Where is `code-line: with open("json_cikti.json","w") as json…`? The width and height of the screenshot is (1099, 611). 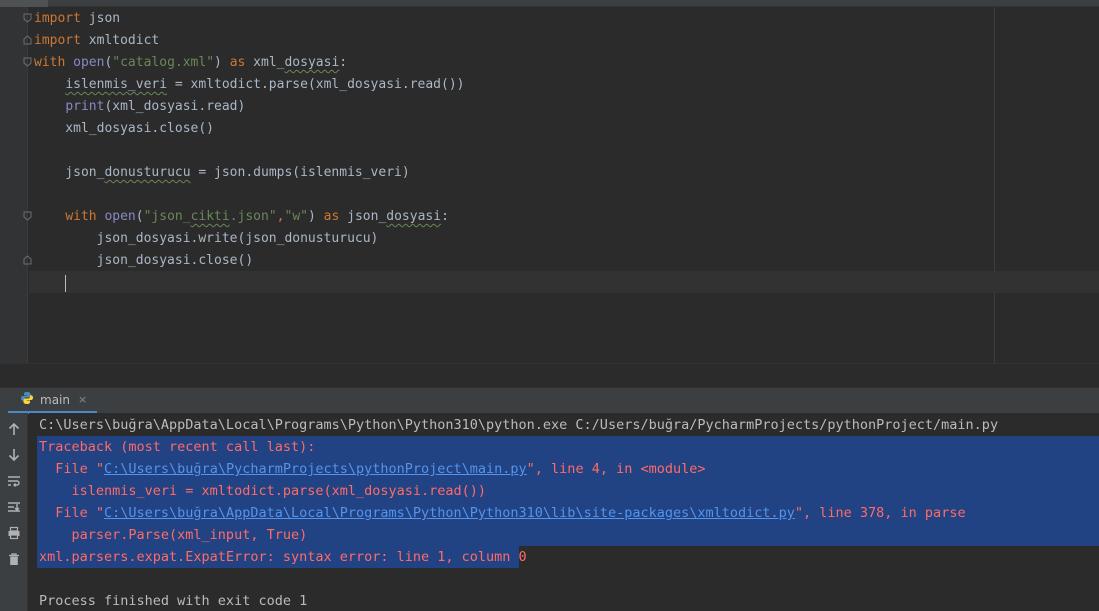
code-line: with open("json_cikti.json","w") as json… is located at coordinates (249, 217).